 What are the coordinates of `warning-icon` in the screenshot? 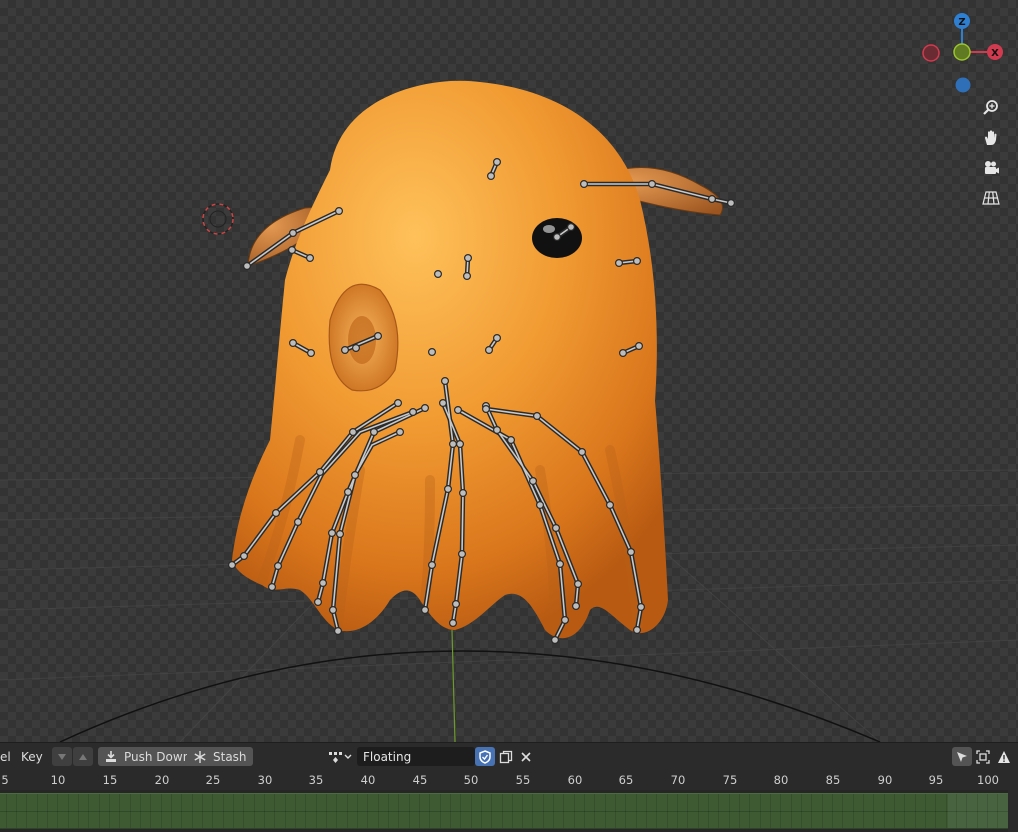 It's located at (1004, 756).